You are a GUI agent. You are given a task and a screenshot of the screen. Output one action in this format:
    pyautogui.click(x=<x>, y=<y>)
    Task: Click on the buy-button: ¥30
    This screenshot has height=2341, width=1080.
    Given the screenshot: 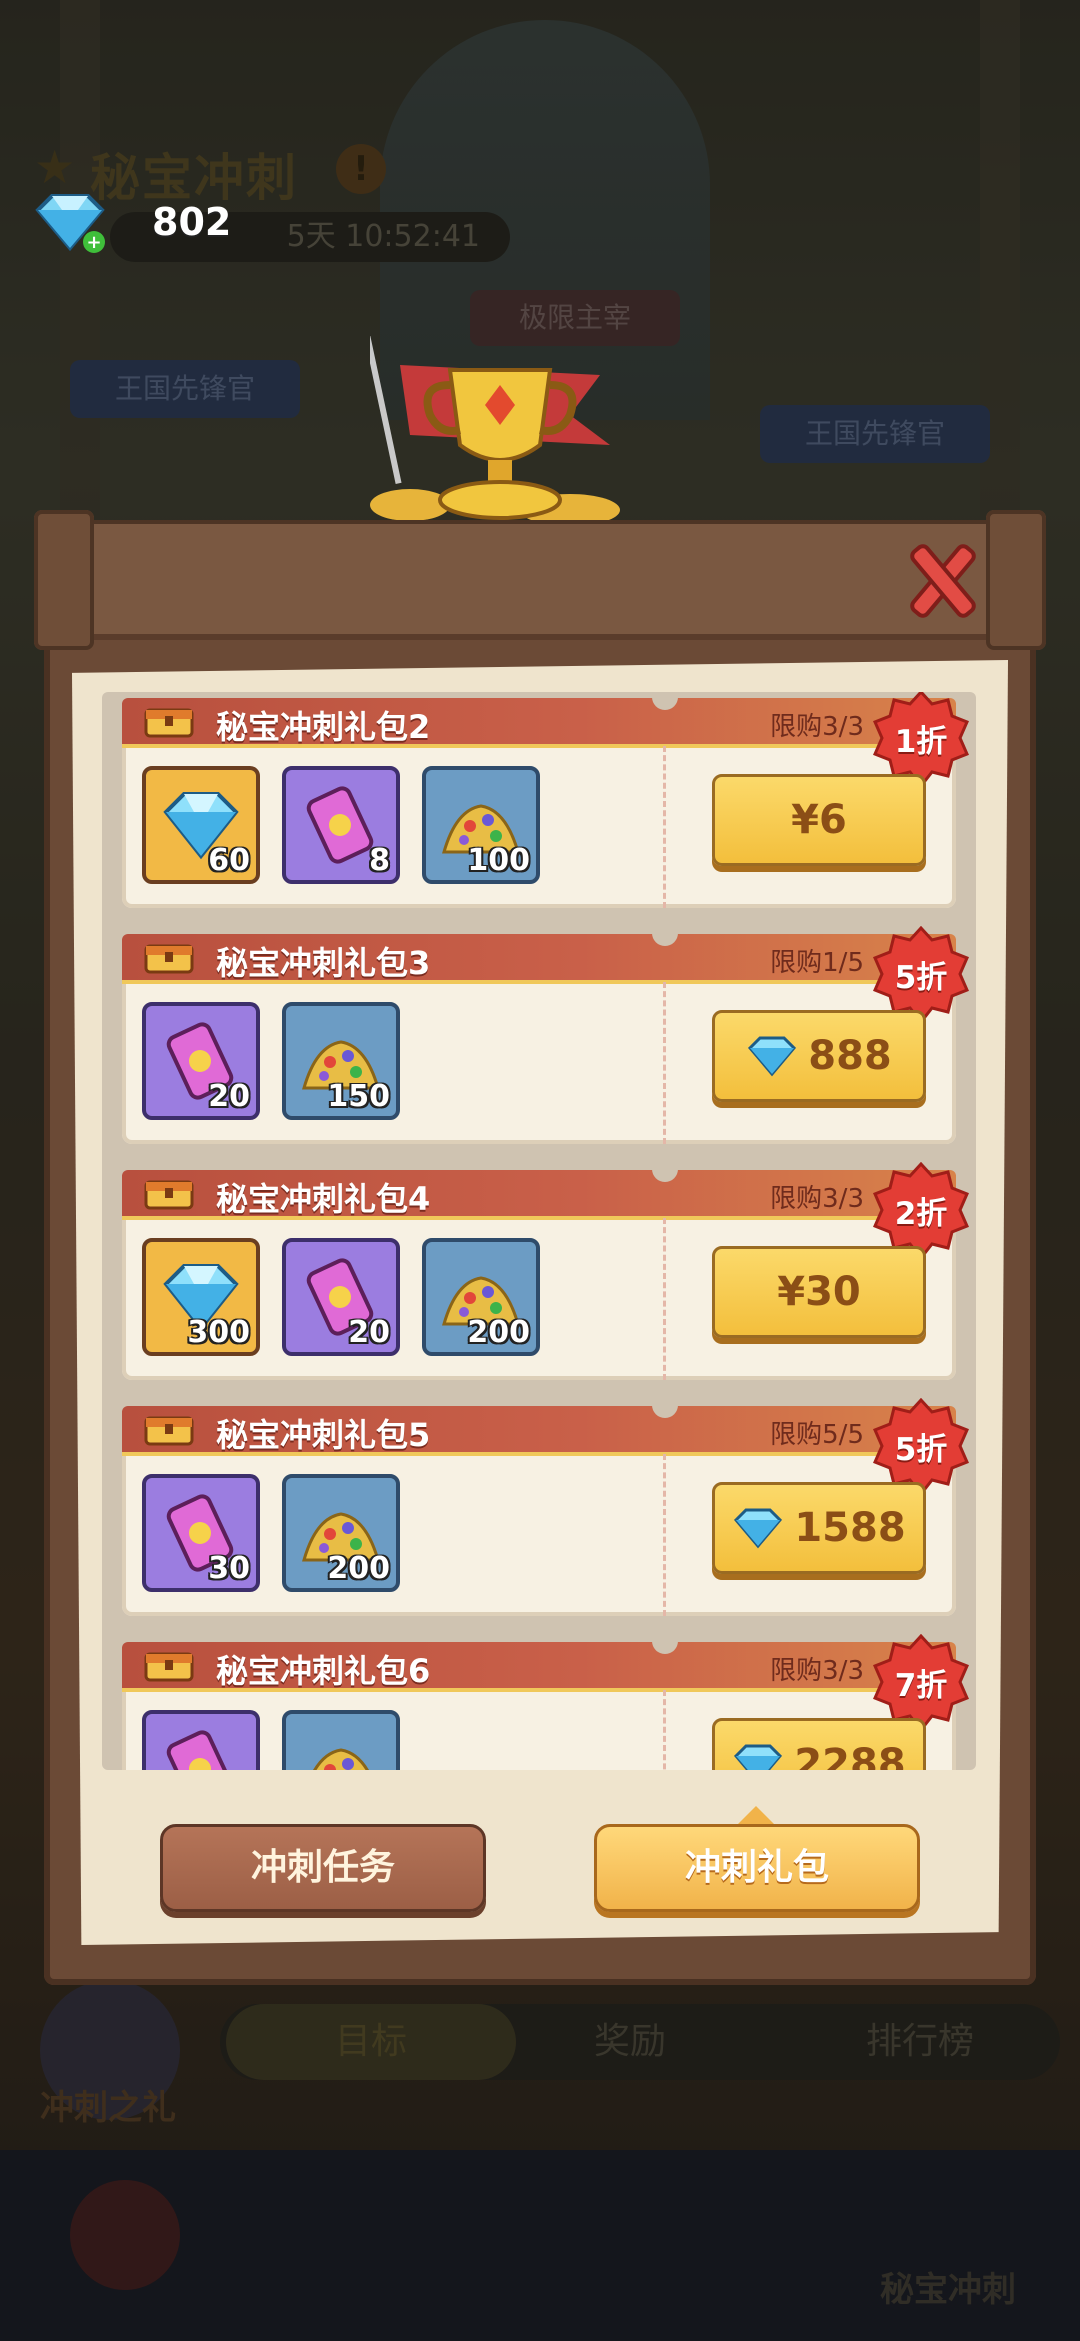 What is the action you would take?
    pyautogui.click(x=819, y=1292)
    